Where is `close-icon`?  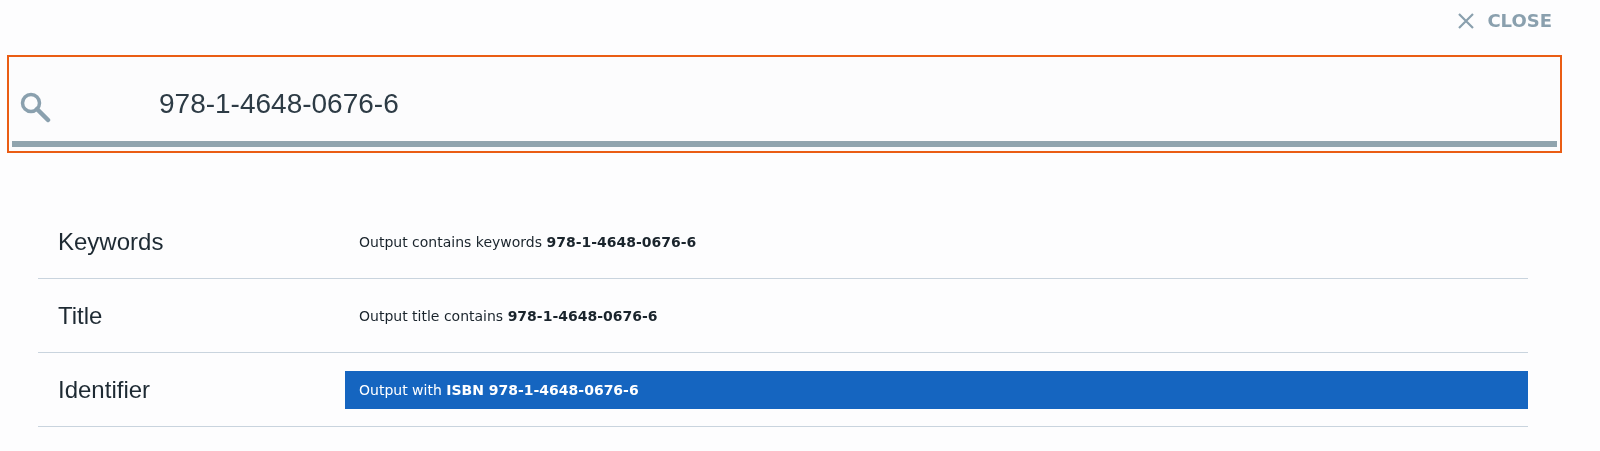
close-icon is located at coordinates (1466, 20).